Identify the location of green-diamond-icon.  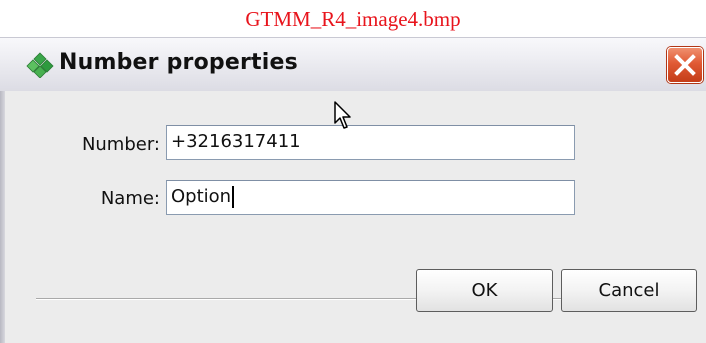
(40, 65).